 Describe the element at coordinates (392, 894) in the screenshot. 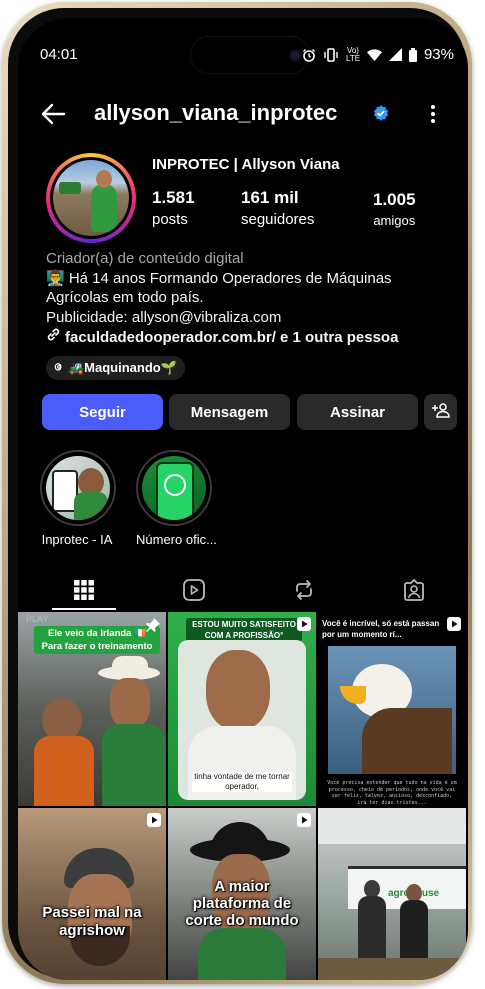

I see `post-tile: agrohouse` at that location.